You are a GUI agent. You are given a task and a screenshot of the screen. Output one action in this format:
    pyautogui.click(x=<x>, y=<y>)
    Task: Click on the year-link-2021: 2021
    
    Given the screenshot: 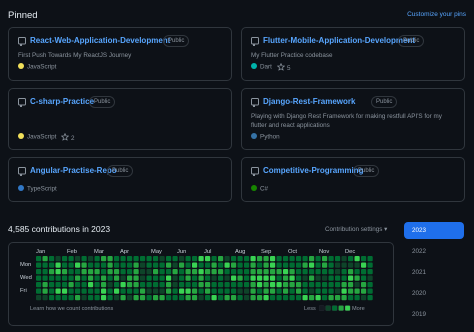 What is the action you would take?
    pyautogui.click(x=434, y=272)
    